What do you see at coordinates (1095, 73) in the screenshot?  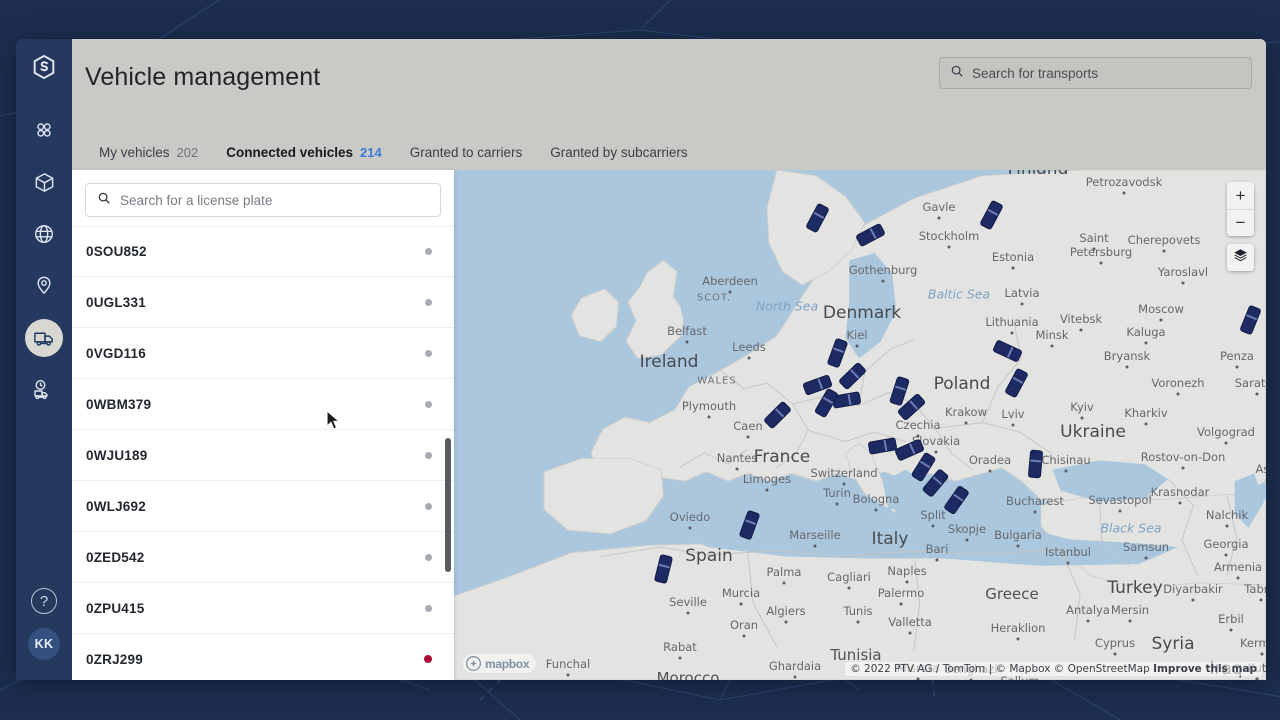 I see `transport-search-input: Search for transports` at bounding box center [1095, 73].